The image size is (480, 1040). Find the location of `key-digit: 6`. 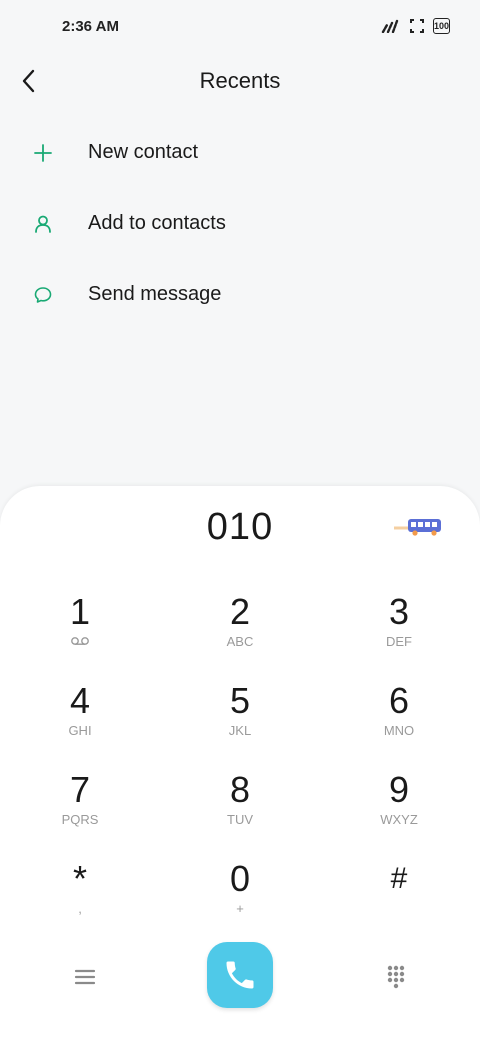

key-digit: 6 is located at coordinates (399, 700).